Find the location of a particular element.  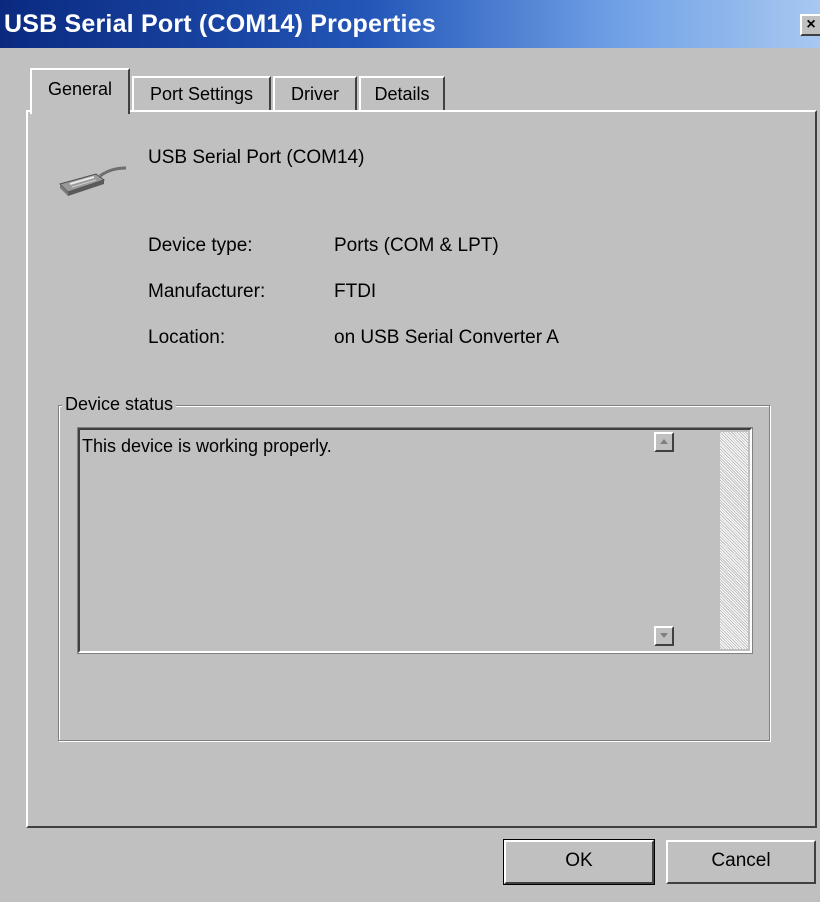

tab-driver-label: Driver is located at coordinates (315, 94).